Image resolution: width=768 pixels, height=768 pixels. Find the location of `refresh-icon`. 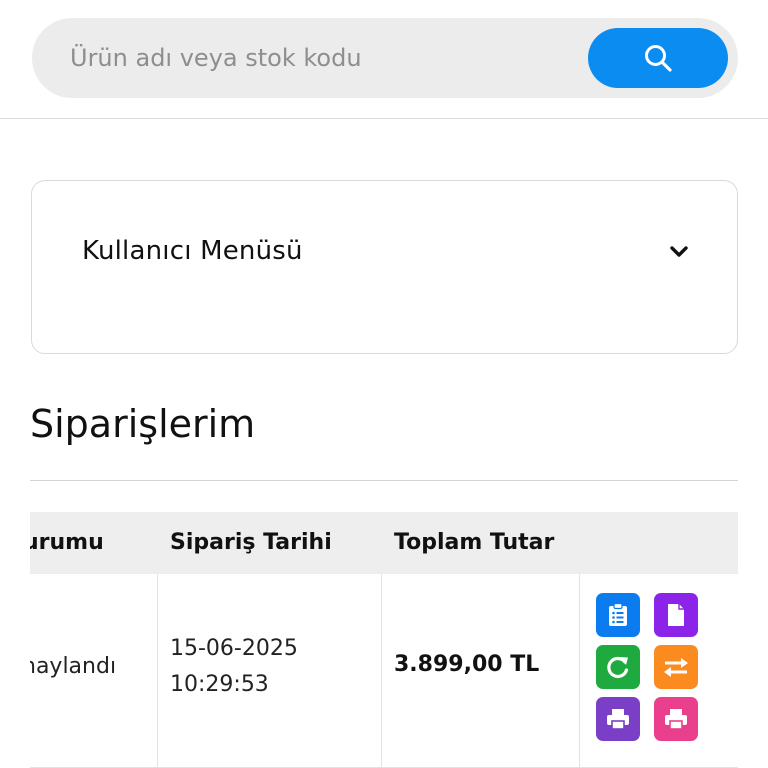

refresh-icon is located at coordinates (618, 667).